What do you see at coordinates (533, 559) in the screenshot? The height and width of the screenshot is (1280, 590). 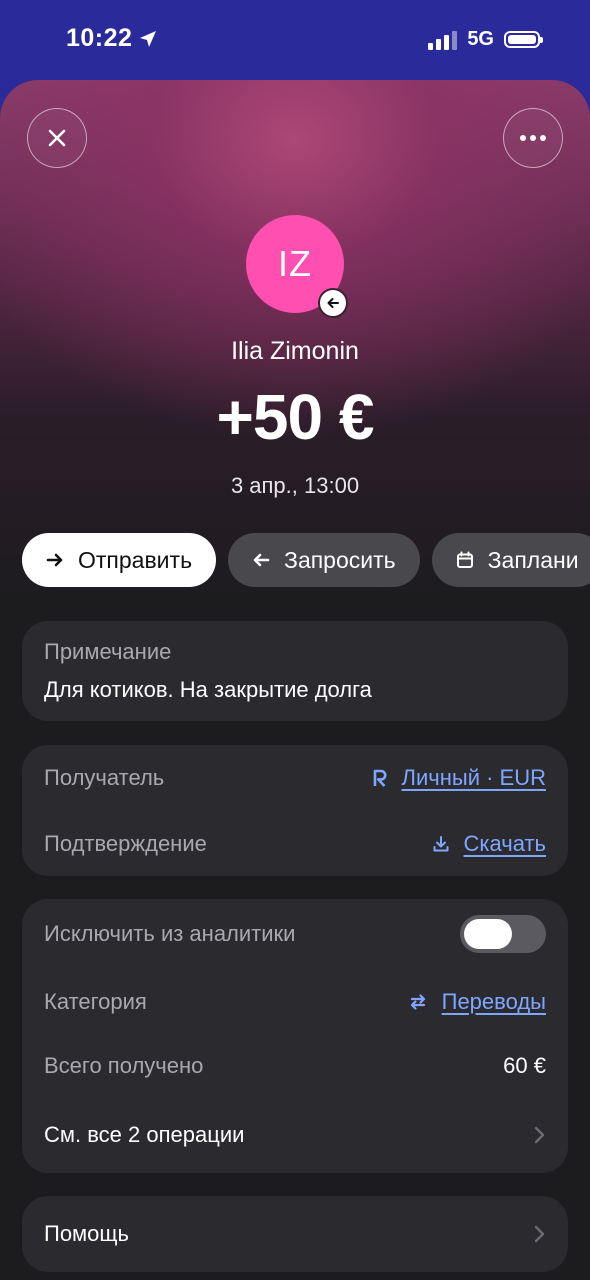 I see `schedule-label: Заплани` at bounding box center [533, 559].